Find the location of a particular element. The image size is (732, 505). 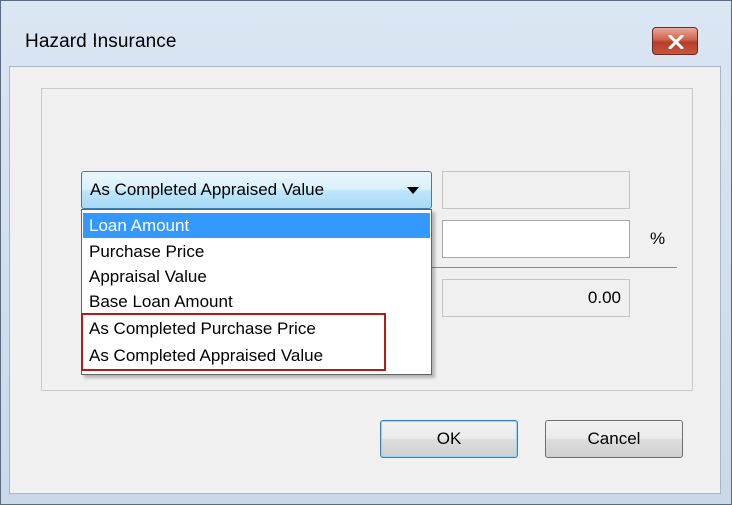

callout-highlight-box is located at coordinates (233, 342).